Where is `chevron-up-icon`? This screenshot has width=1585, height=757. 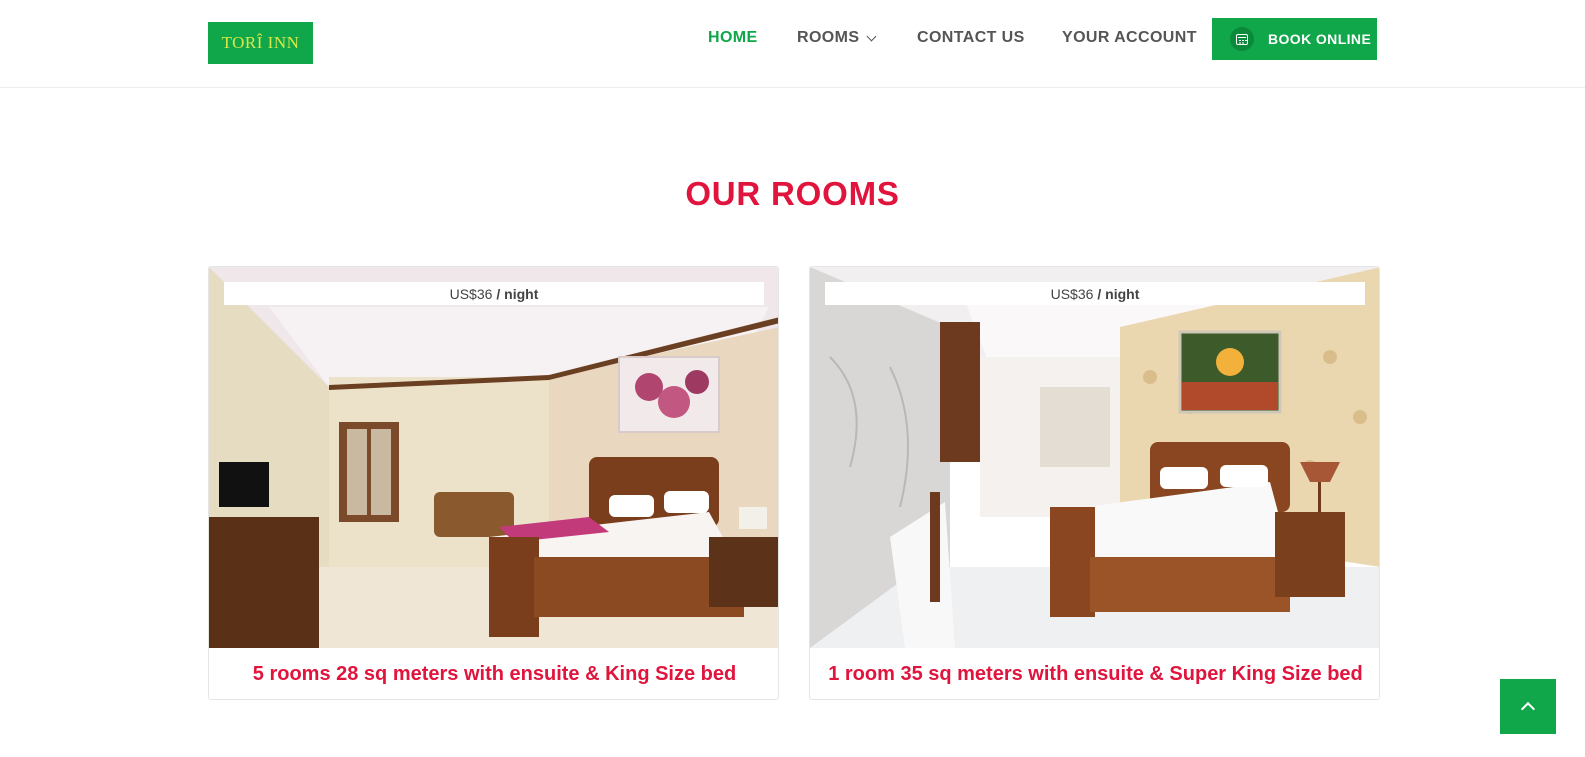 chevron-up-icon is located at coordinates (1528, 709).